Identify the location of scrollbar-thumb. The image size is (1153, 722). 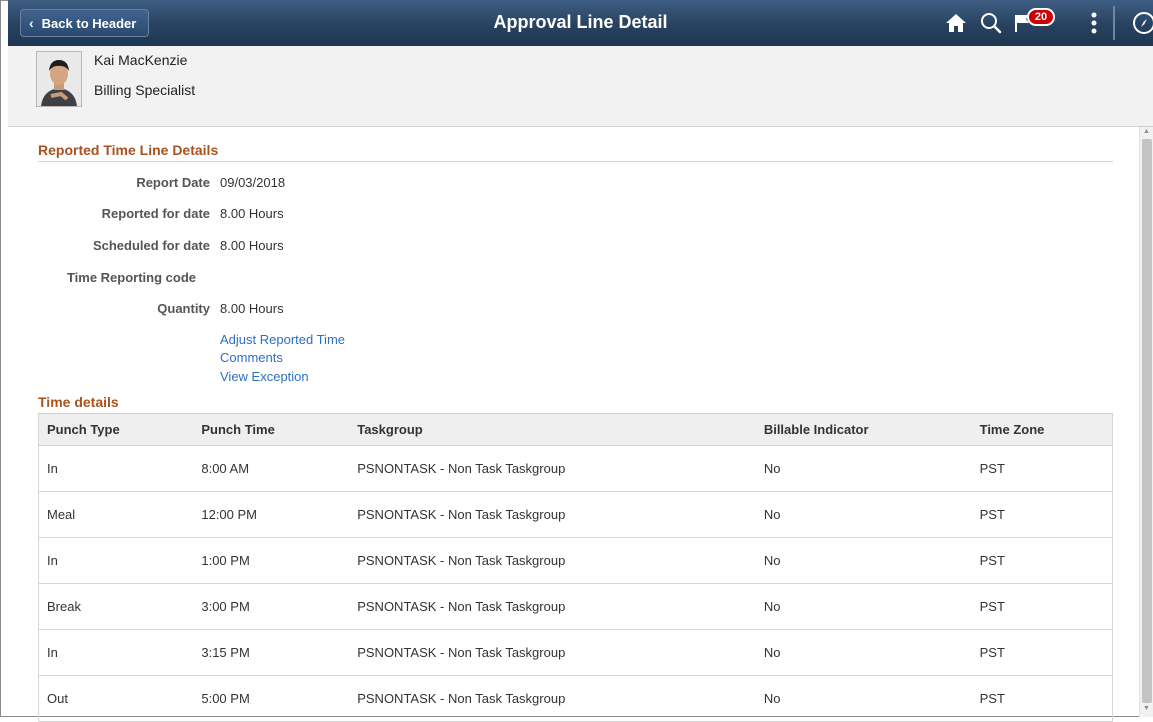
(1147, 421).